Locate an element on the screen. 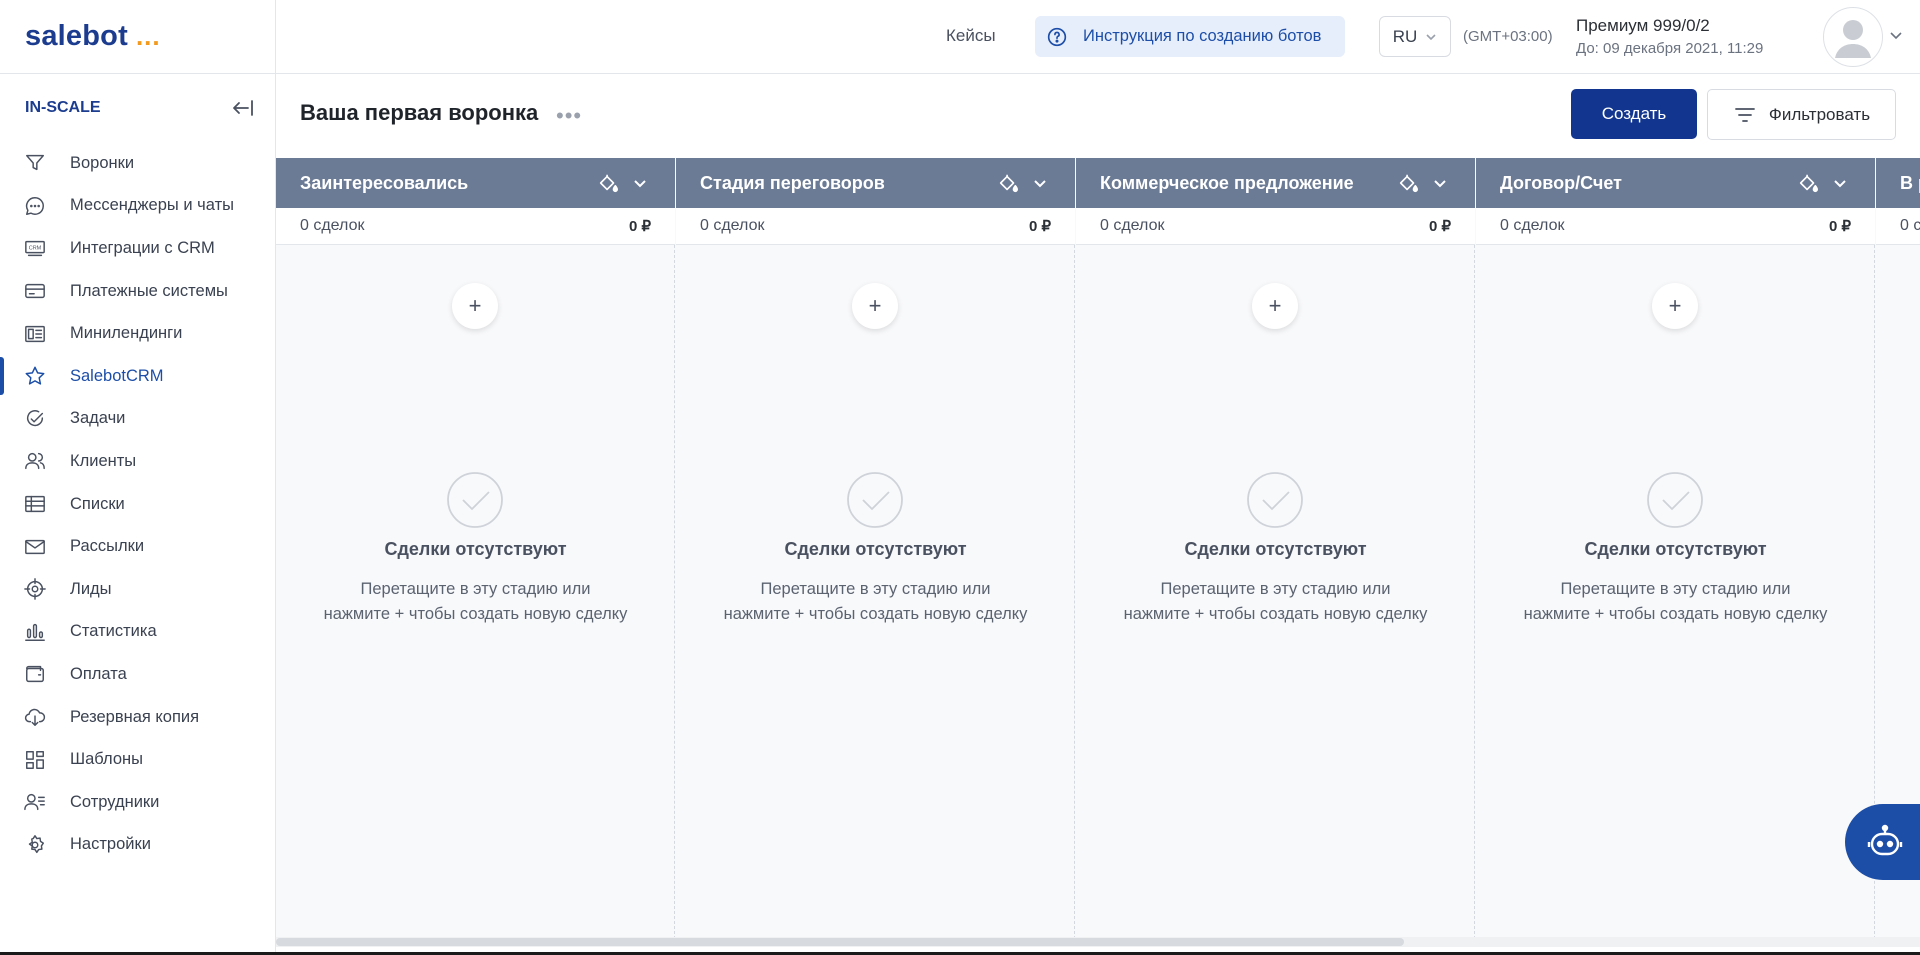 The image size is (1920, 955). sidebar-item-staff: Сотрудники is located at coordinates (137, 802).